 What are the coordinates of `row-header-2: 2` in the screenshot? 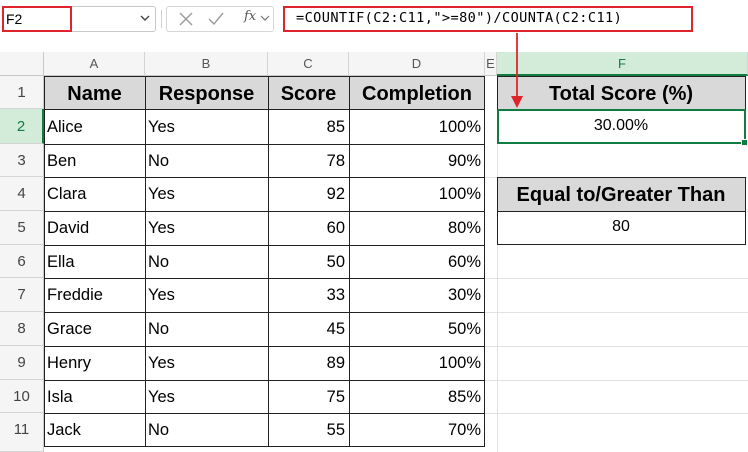 It's located at (22, 126).